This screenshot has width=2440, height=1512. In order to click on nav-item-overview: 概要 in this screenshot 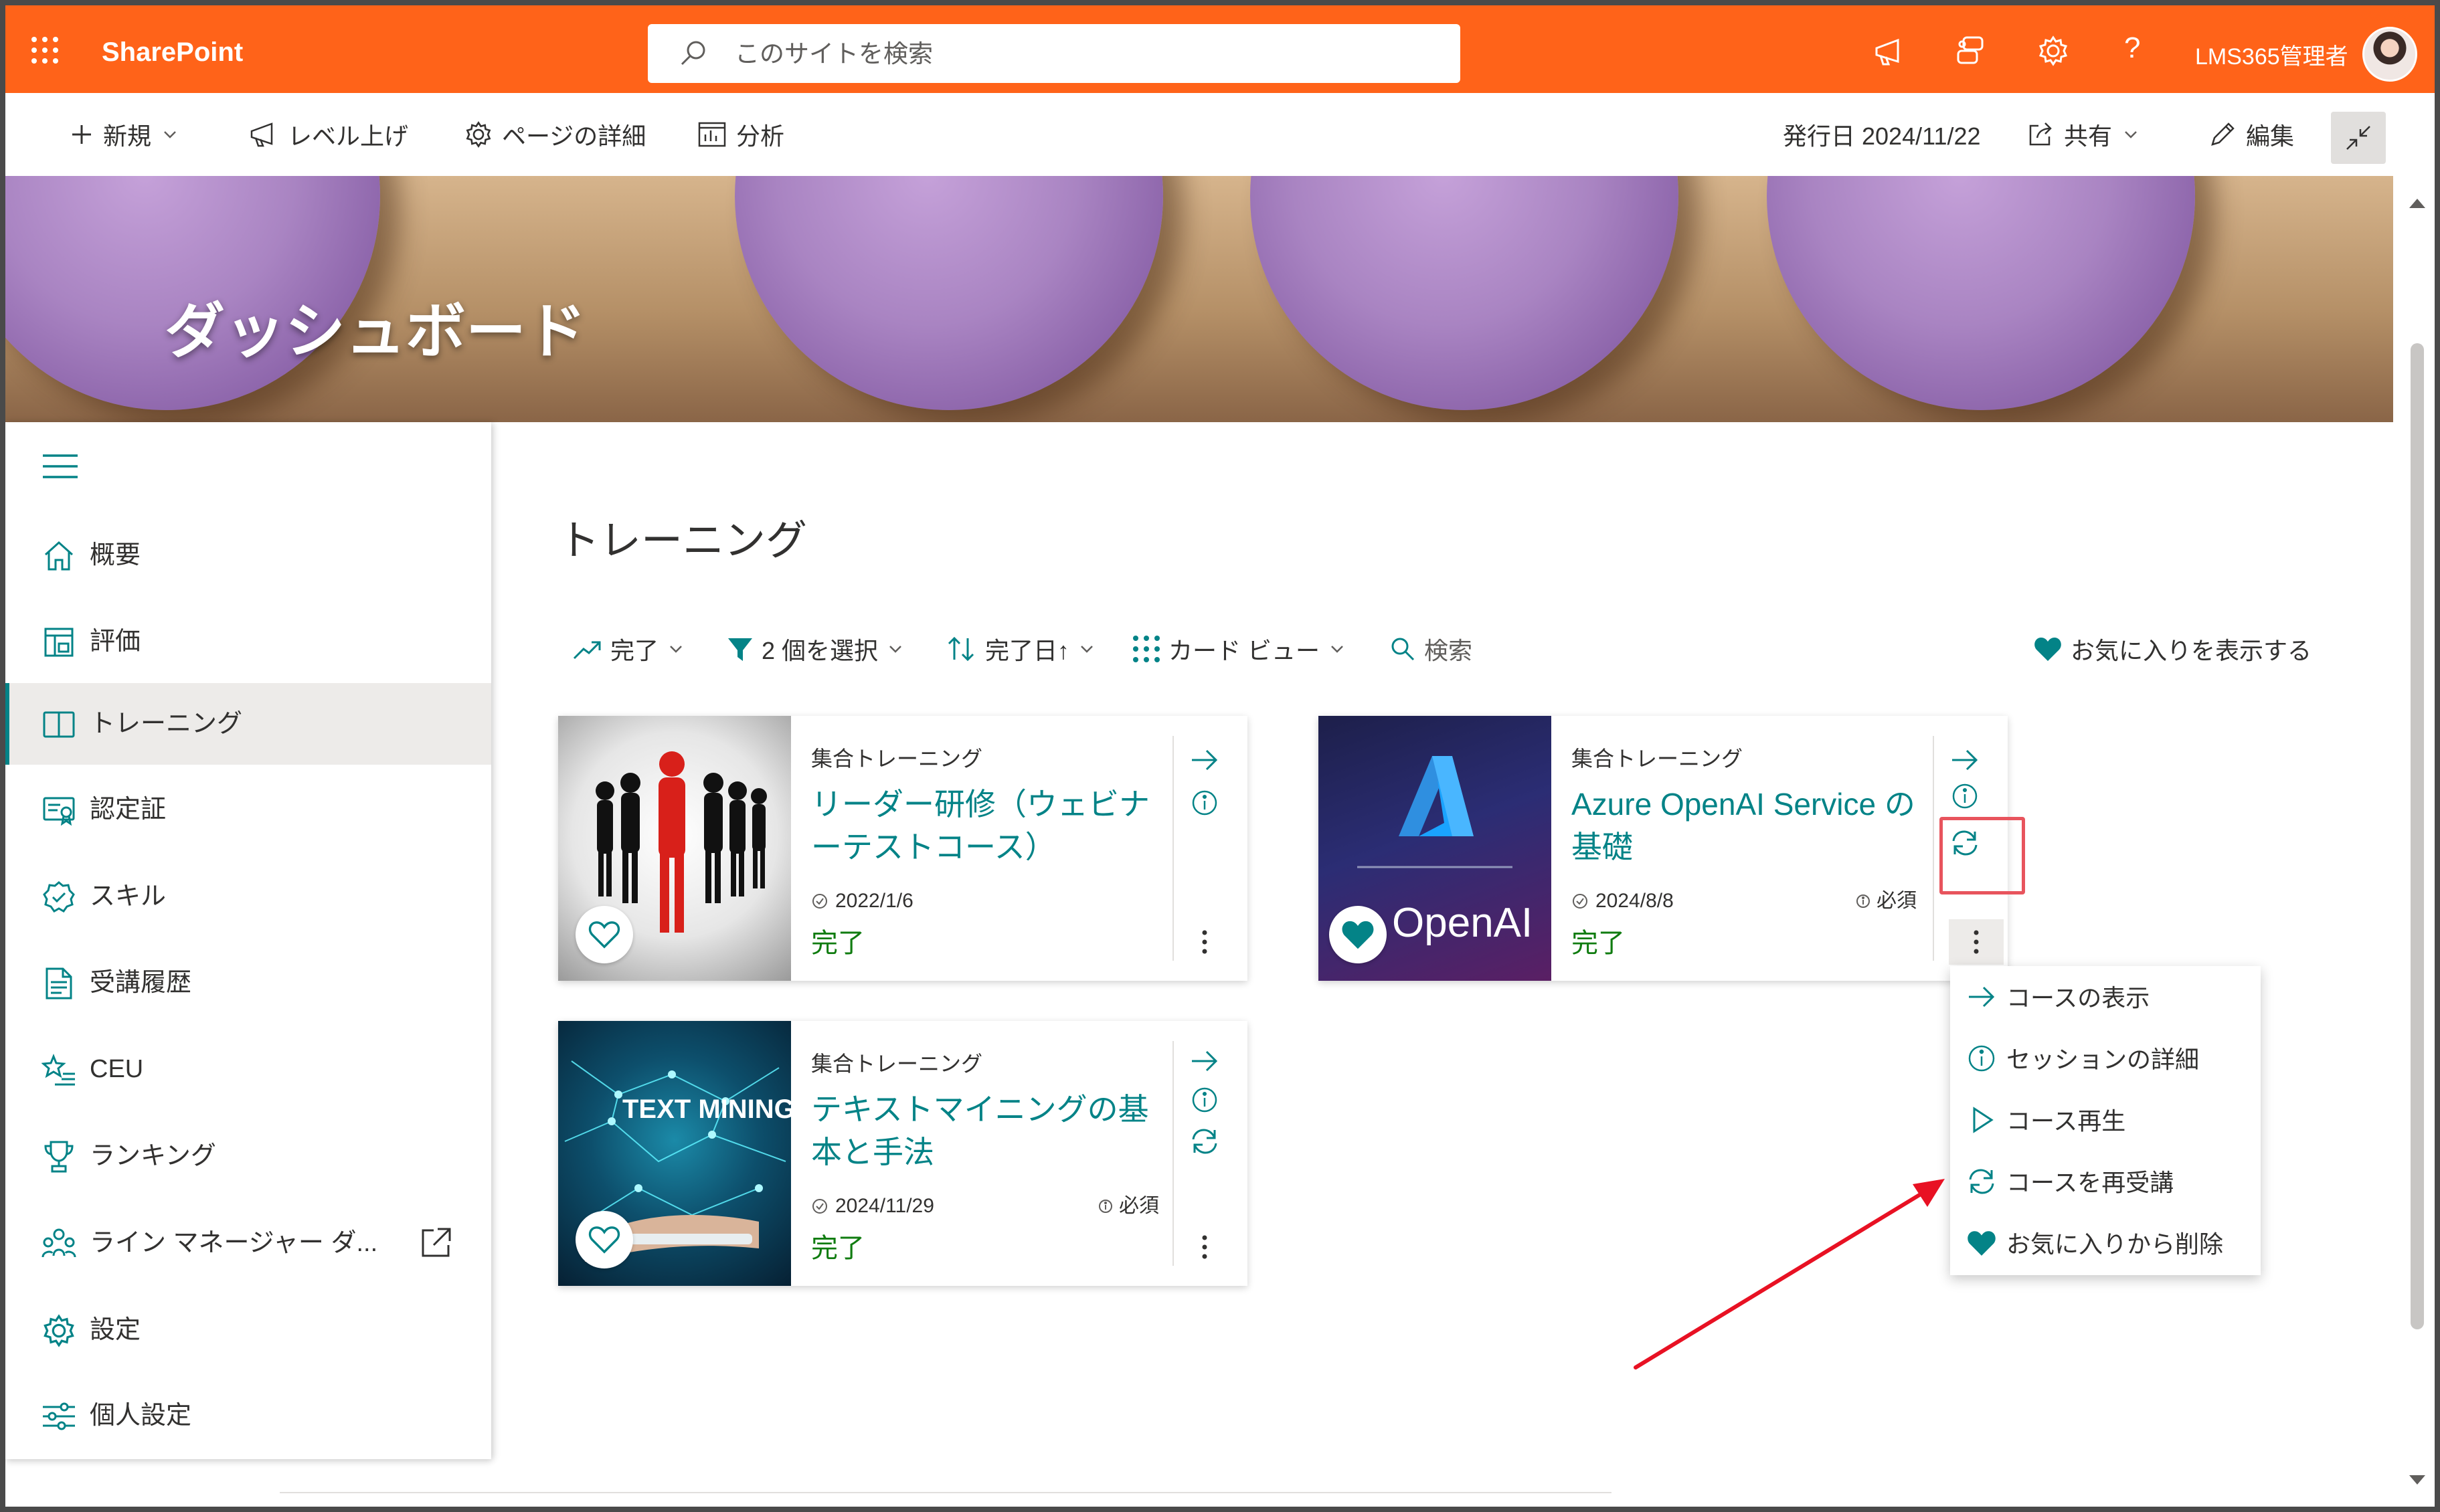, I will do `click(248, 555)`.